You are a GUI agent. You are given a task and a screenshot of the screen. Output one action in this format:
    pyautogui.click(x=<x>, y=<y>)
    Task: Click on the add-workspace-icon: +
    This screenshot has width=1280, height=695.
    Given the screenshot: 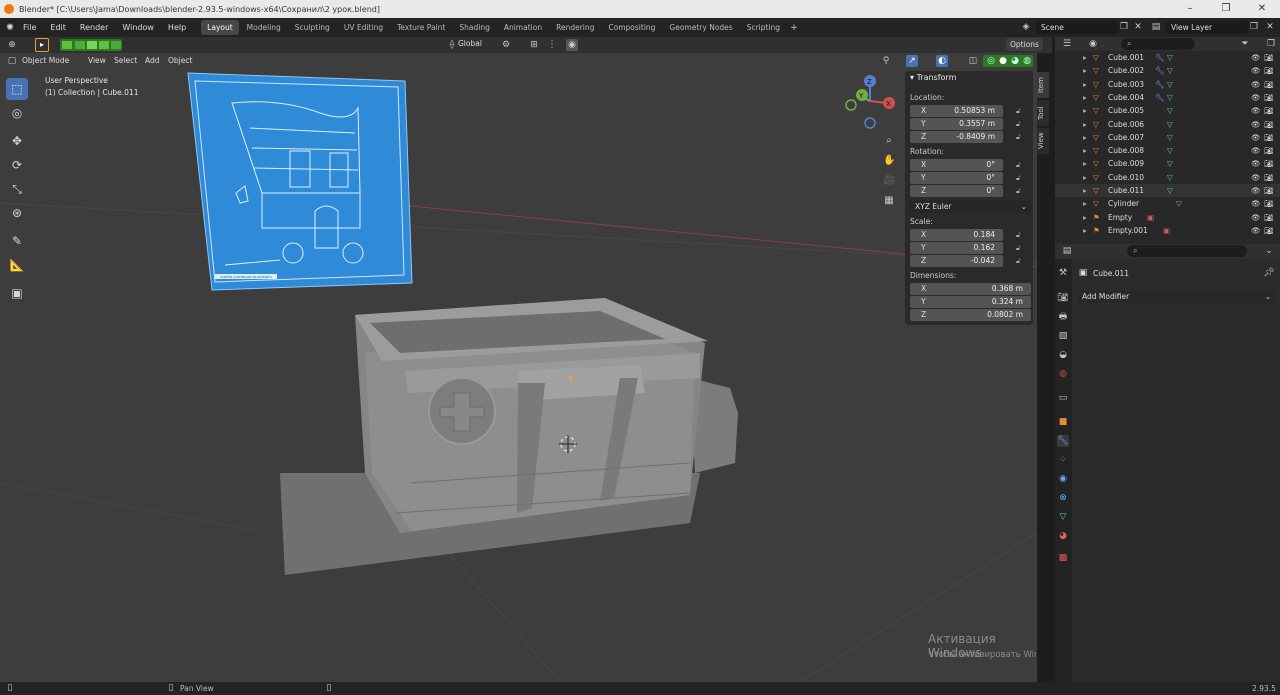 What is the action you would take?
    pyautogui.click(x=794, y=28)
    